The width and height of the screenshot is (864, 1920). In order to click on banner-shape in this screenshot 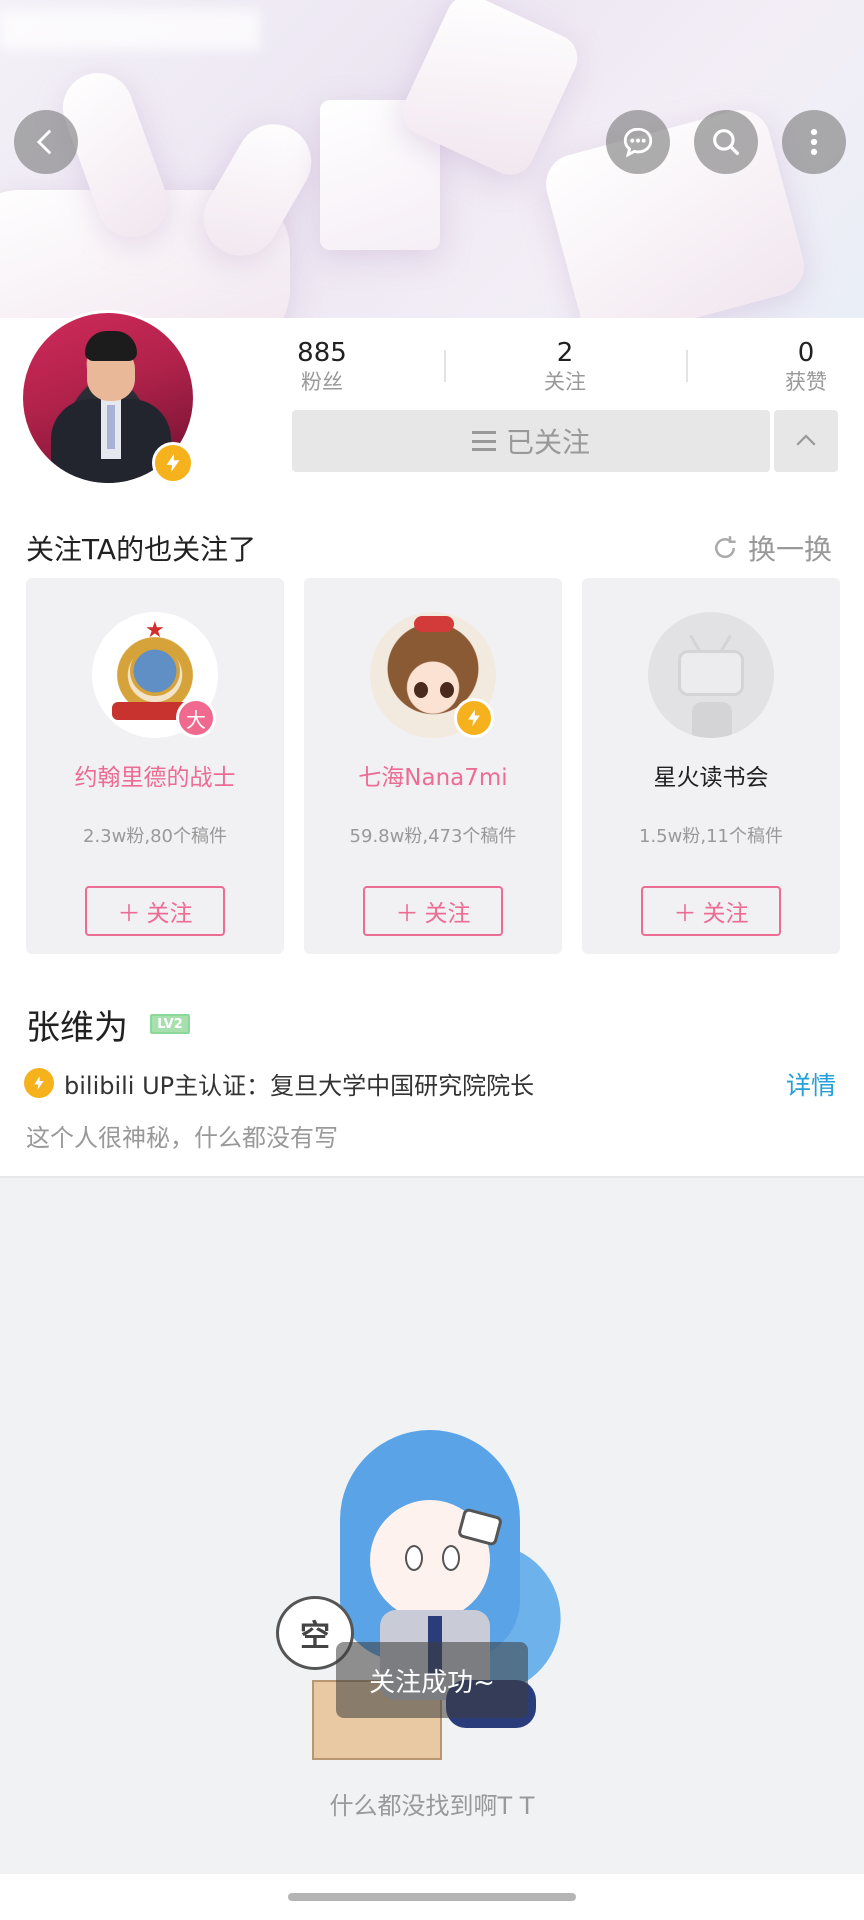, I will do `click(675, 210)`.